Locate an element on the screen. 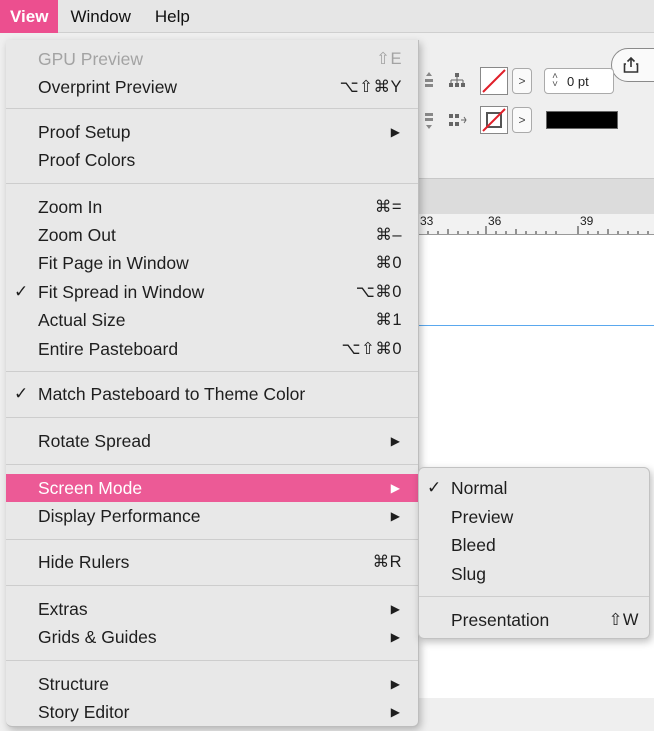 The height and width of the screenshot is (731, 654). menu-item-extras: Extras ▶ is located at coordinates (212, 609).